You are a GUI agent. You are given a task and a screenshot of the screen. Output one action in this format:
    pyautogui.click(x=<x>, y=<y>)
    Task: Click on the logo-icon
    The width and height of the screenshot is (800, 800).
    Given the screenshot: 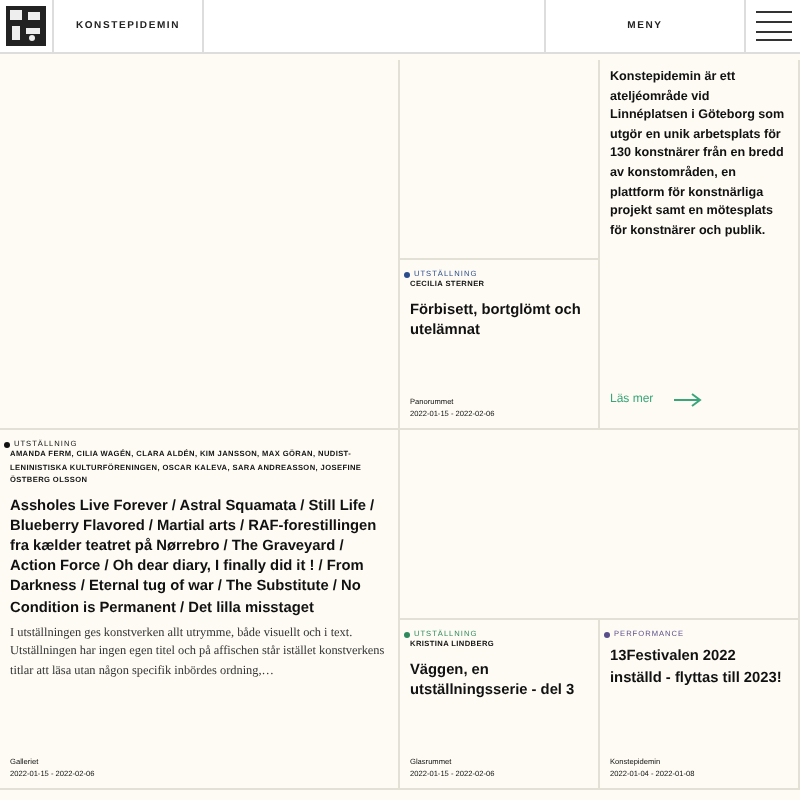 What is the action you would take?
    pyautogui.click(x=26, y=26)
    